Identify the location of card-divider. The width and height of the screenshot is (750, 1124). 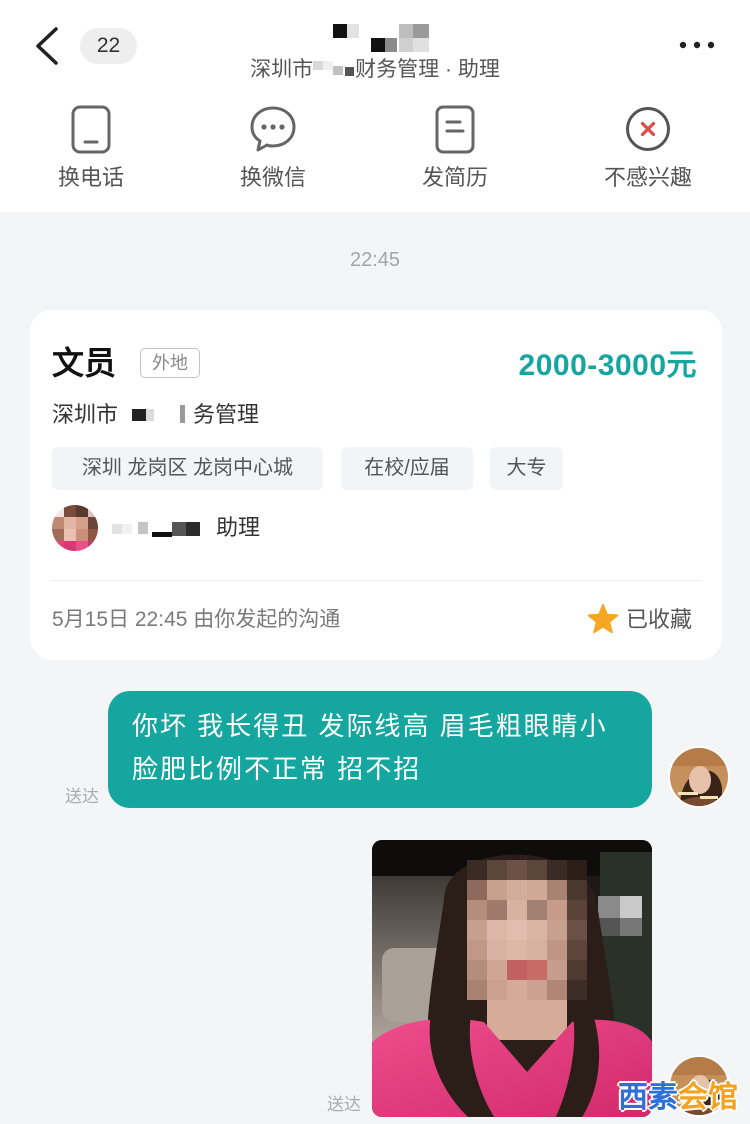
(376, 580).